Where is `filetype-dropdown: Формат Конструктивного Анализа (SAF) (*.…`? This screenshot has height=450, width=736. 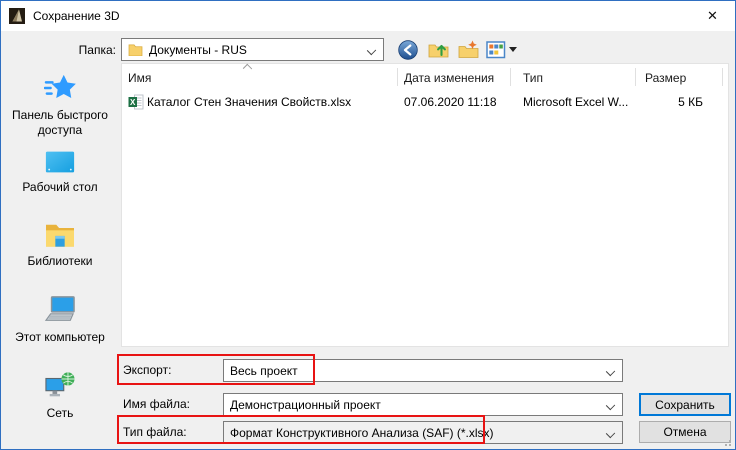
filetype-dropdown: Формат Конструктивного Анализа (SAF) (*.… is located at coordinates (423, 432).